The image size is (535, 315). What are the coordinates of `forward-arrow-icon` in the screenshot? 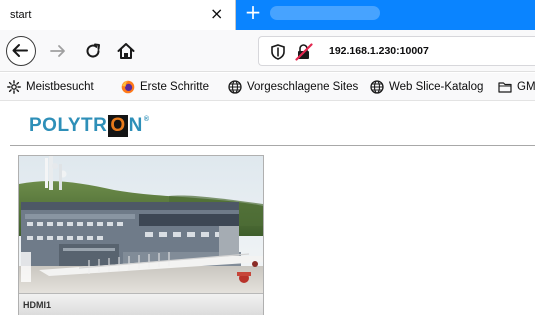 It's located at (57, 51).